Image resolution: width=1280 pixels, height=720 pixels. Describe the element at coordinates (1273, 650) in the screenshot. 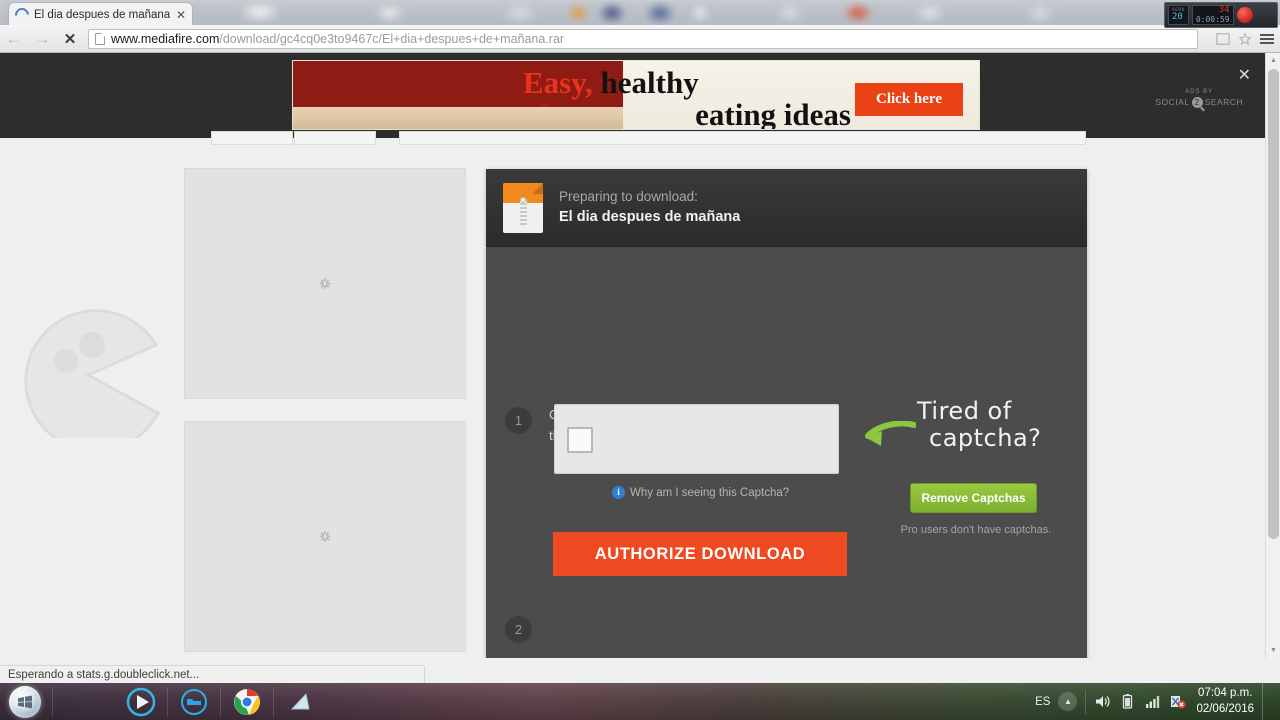

I see `scroll-down-icon: ▼` at that location.